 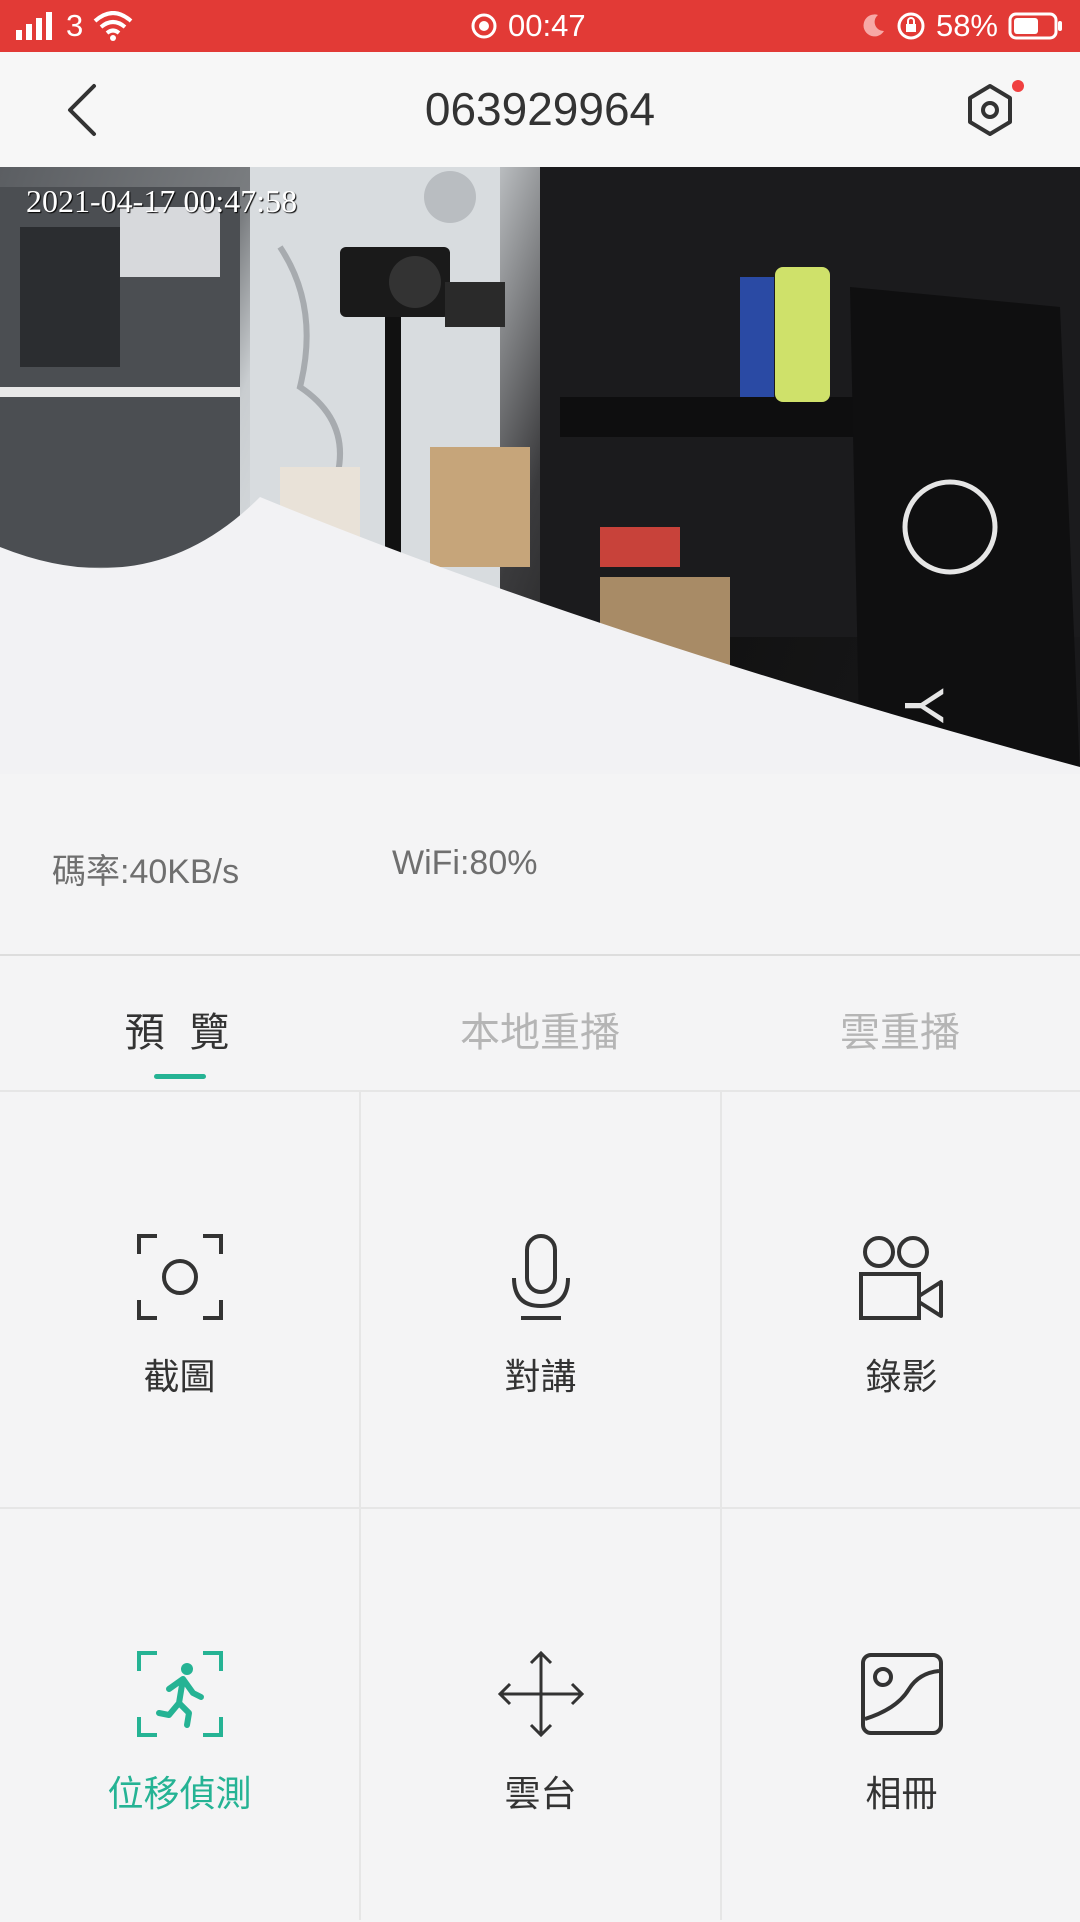 I want to click on video-timestamp: 2021-04-17 00:47:58, so click(x=162, y=201).